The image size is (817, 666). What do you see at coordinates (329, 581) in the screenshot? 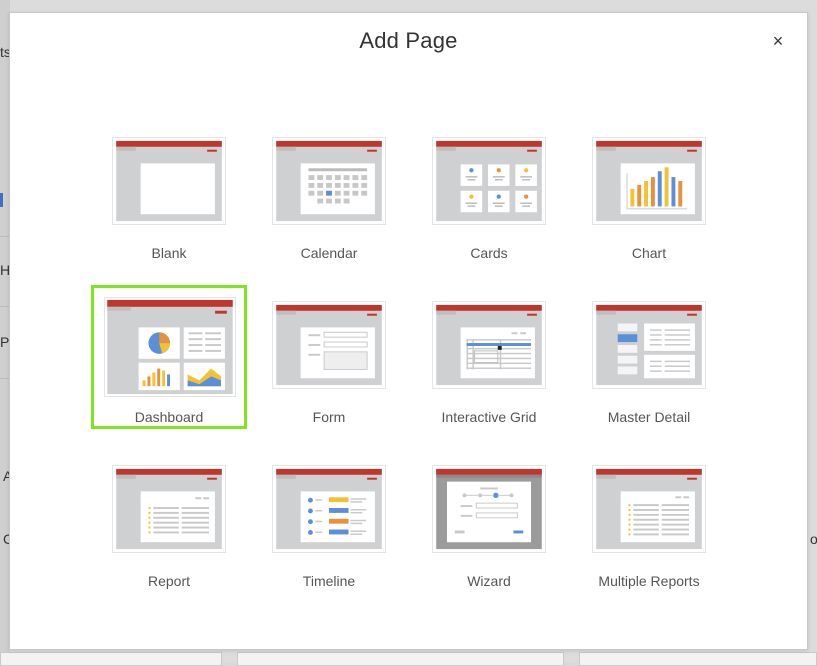
I see `page-type-label: Timeline` at bounding box center [329, 581].